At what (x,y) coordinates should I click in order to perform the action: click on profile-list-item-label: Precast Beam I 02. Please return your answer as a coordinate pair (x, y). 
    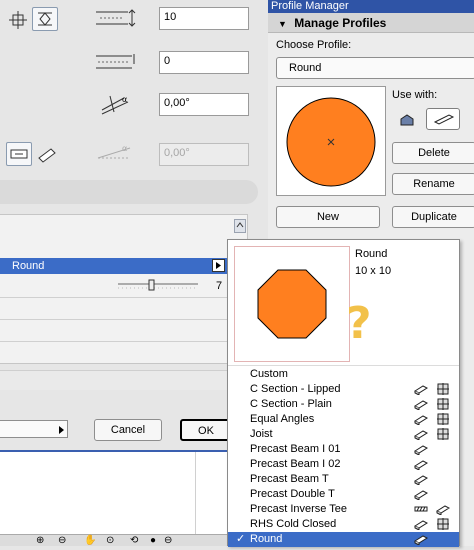
    Looking at the image, I should click on (295, 464).